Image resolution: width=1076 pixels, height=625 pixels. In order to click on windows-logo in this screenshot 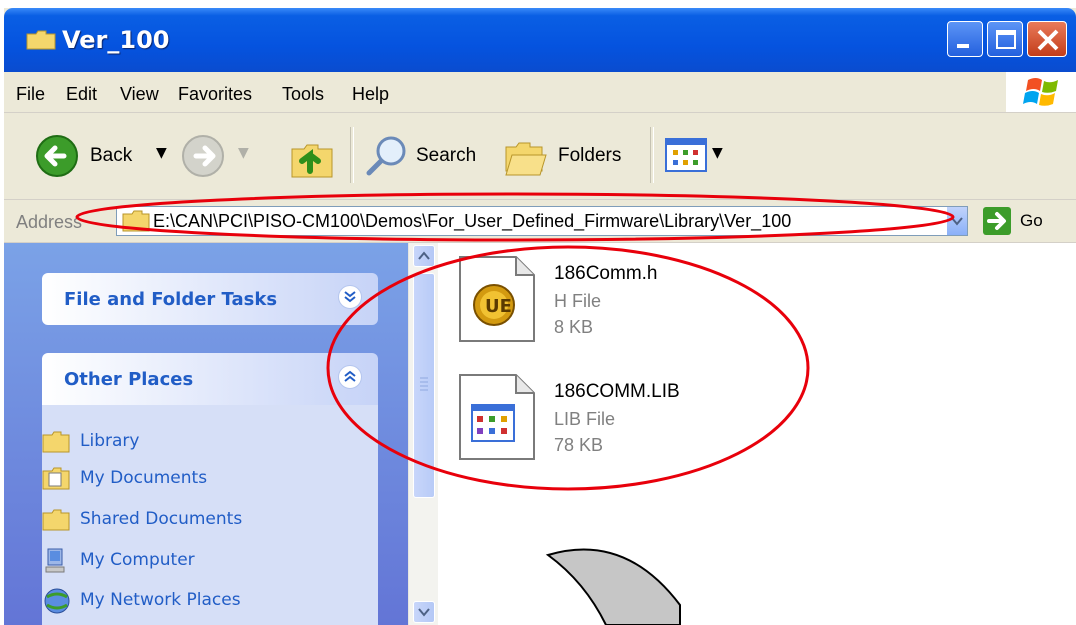, I will do `click(1041, 92)`.